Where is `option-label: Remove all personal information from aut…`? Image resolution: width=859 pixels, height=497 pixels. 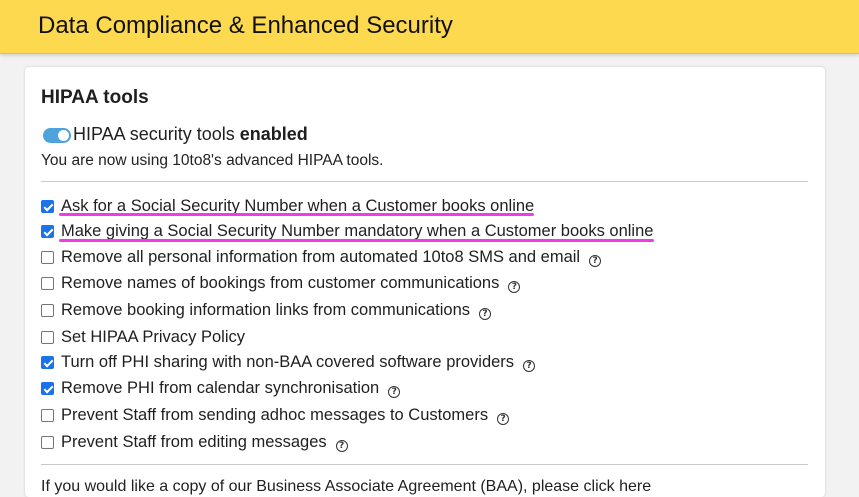
option-label: Remove all personal information from aut… is located at coordinates (331, 257).